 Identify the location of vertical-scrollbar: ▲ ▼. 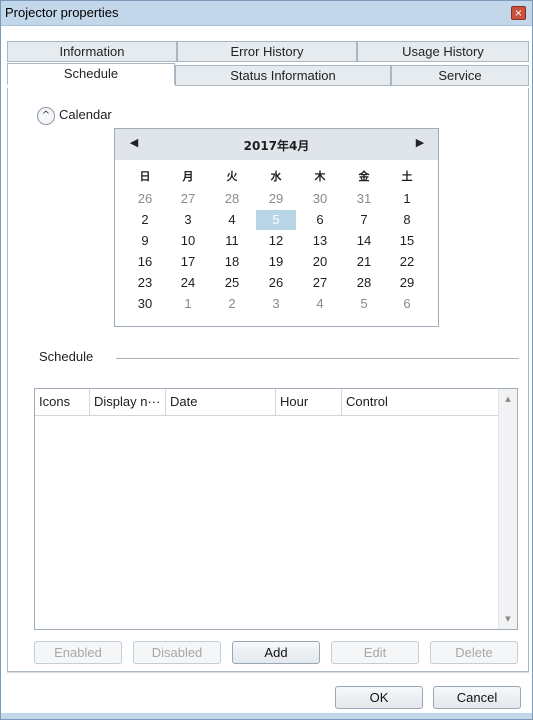
(507, 509).